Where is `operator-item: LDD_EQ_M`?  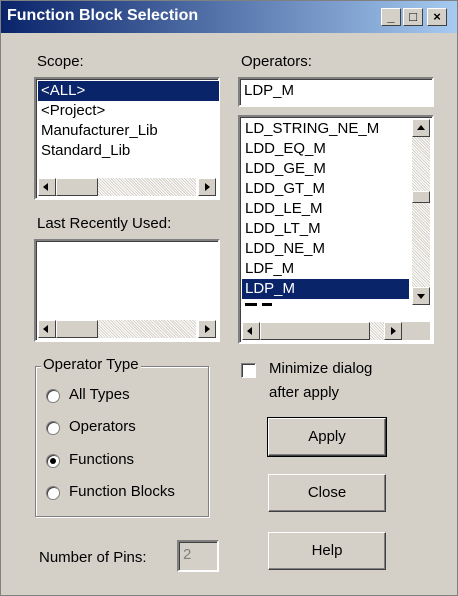 operator-item: LDD_EQ_M is located at coordinates (284, 149).